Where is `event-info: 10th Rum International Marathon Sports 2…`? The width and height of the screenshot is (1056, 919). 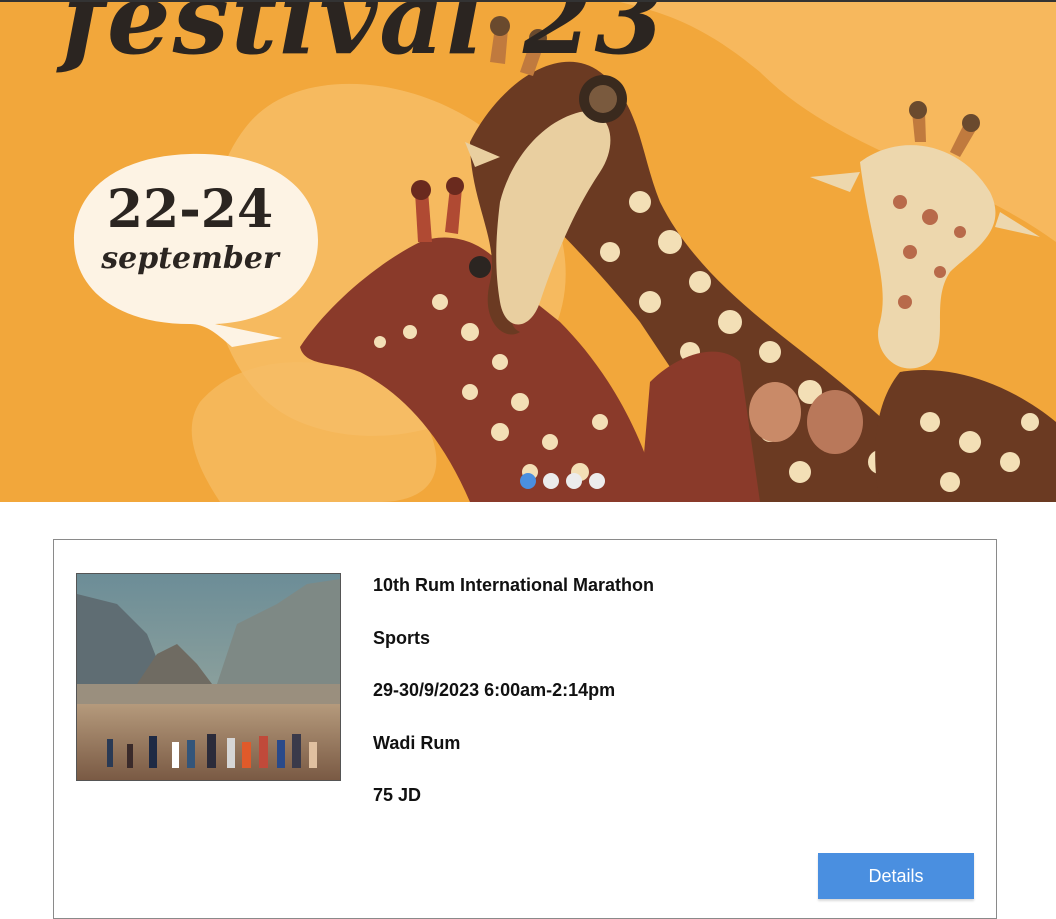 event-info: 10th Rum International Marathon Sports 2… is located at coordinates (513, 705).